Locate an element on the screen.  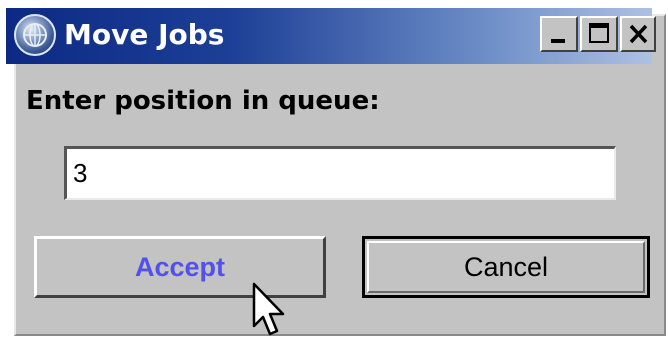
cancel-button: Cancel is located at coordinates (506, 267).